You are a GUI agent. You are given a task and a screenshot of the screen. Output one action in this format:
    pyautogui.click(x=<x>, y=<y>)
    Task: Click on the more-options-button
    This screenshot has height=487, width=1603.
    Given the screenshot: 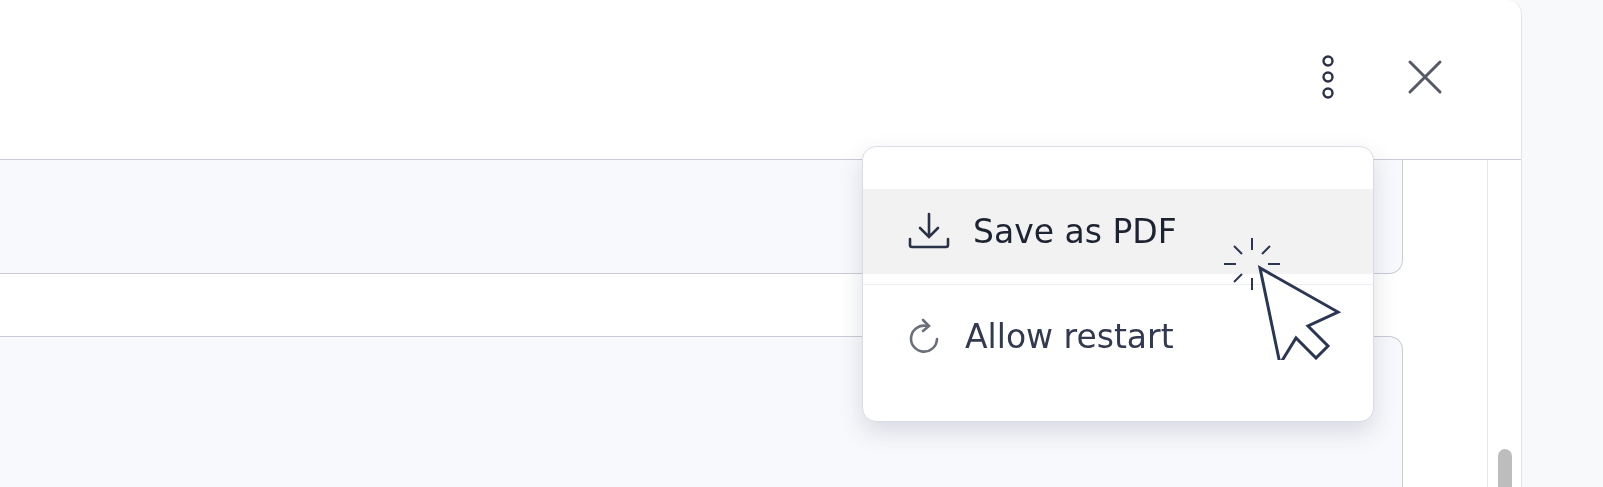 What is the action you would take?
    pyautogui.click(x=1328, y=76)
    